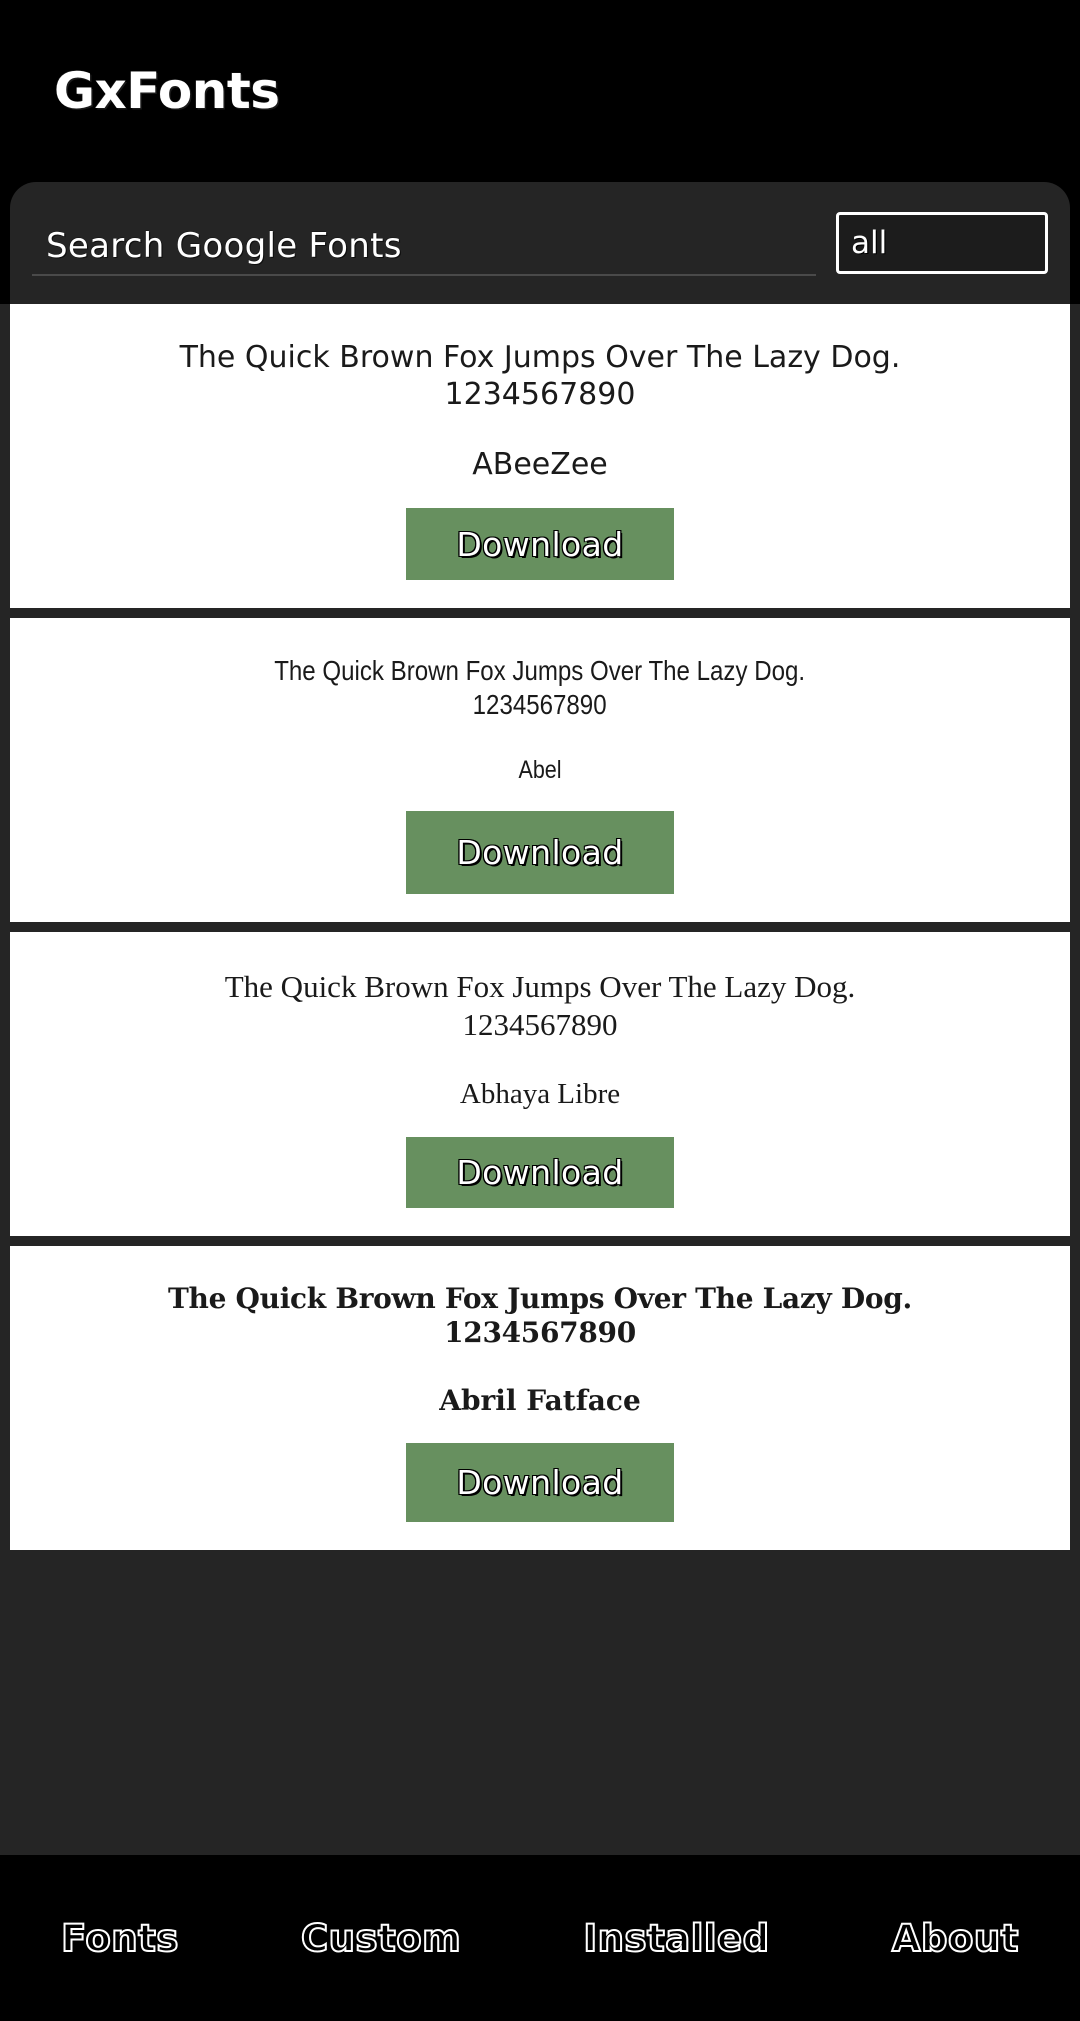  Describe the element at coordinates (424, 250) in the screenshot. I see `search-input` at that location.